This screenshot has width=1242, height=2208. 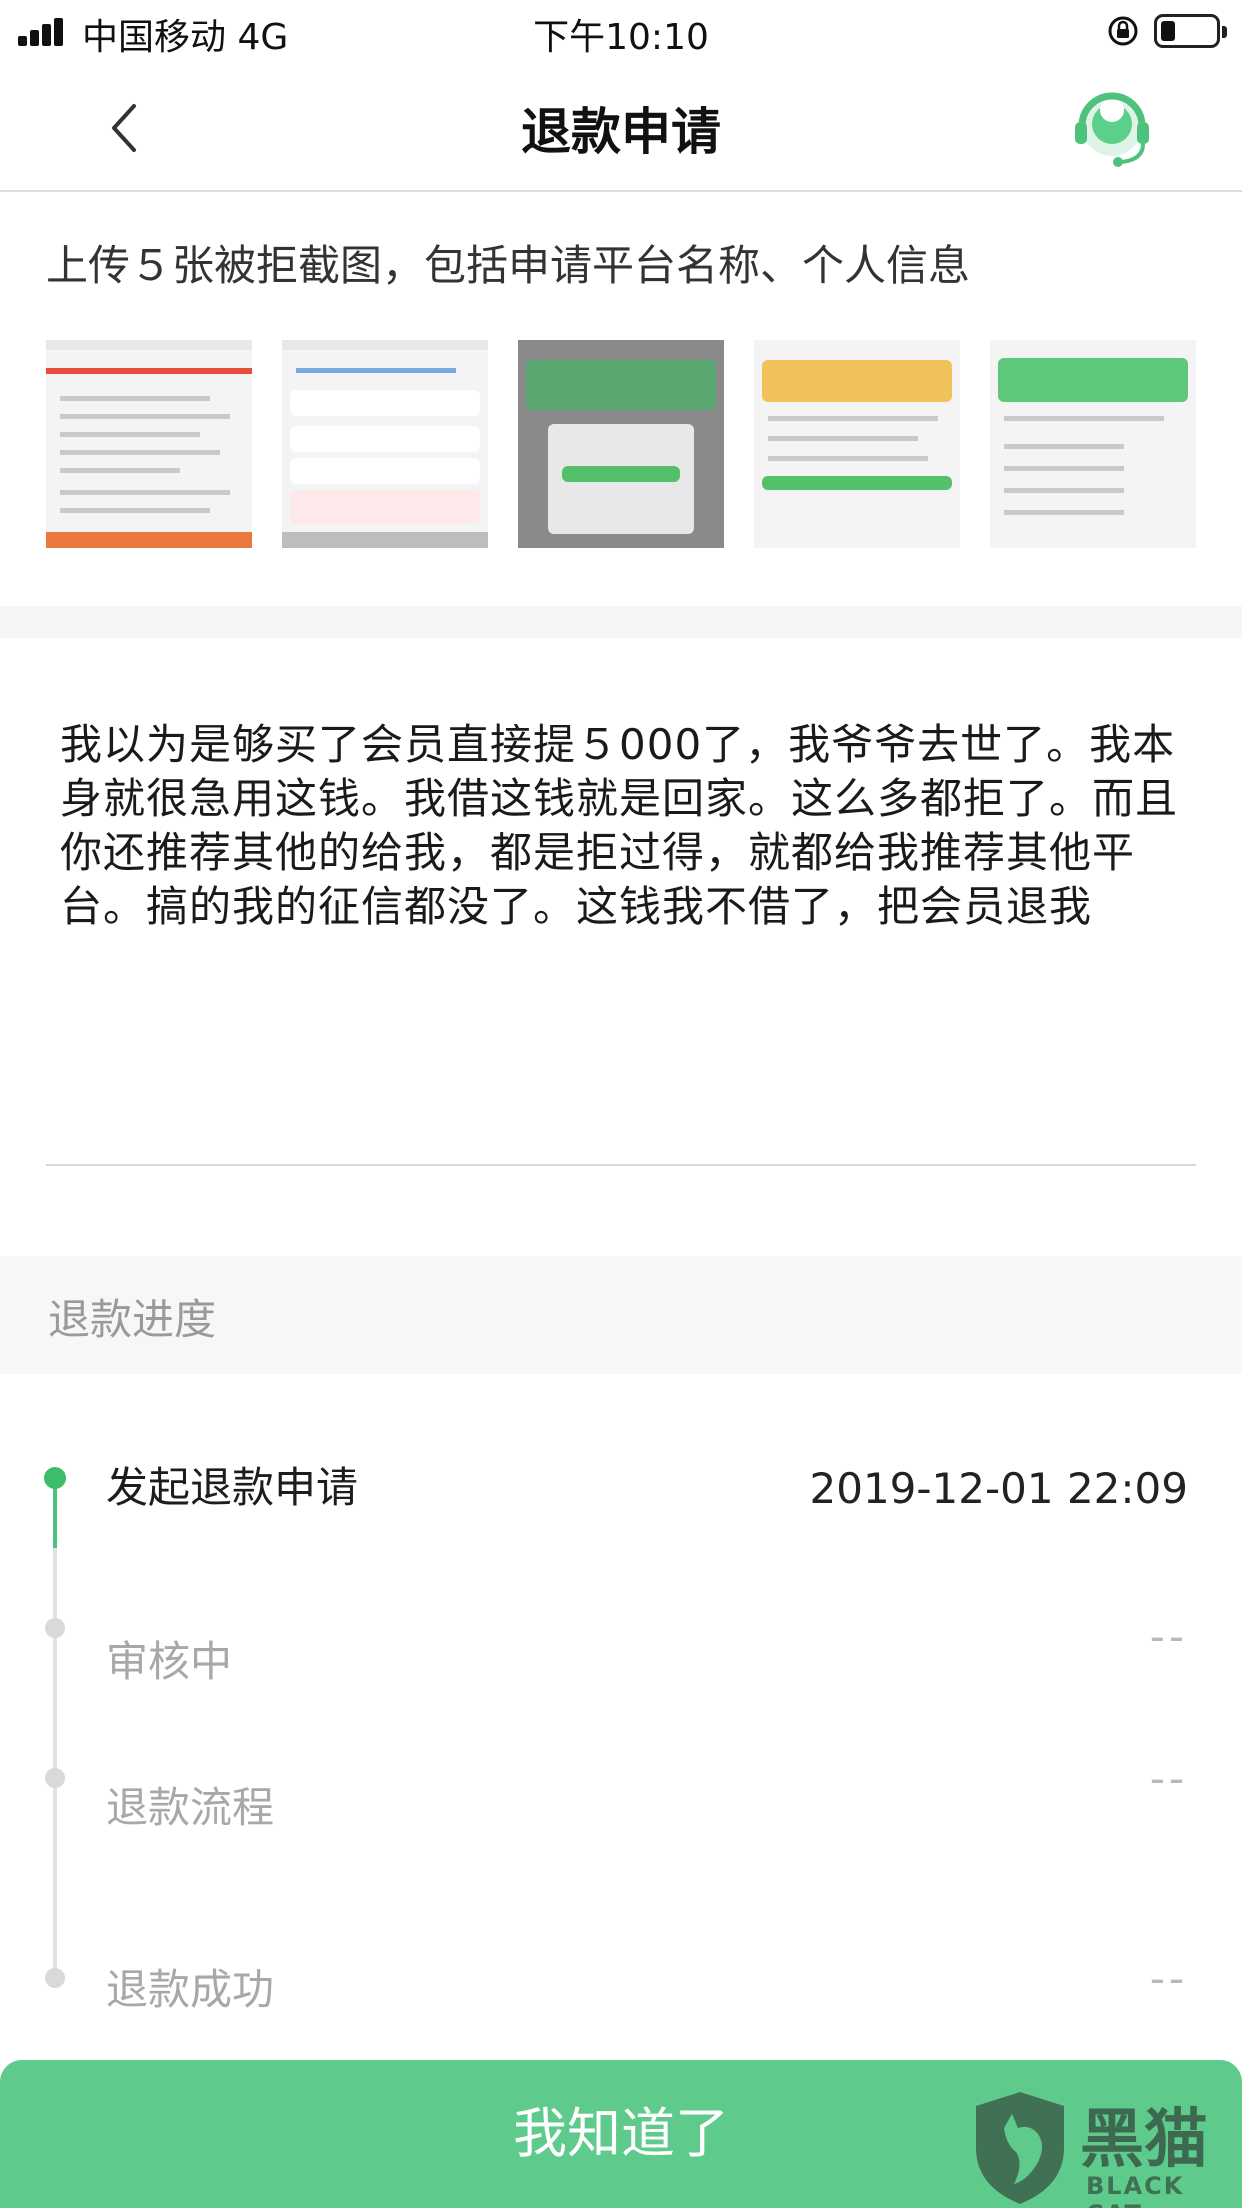 I want to click on watermark-cn: 黑猫, so click(x=1144, y=2140).